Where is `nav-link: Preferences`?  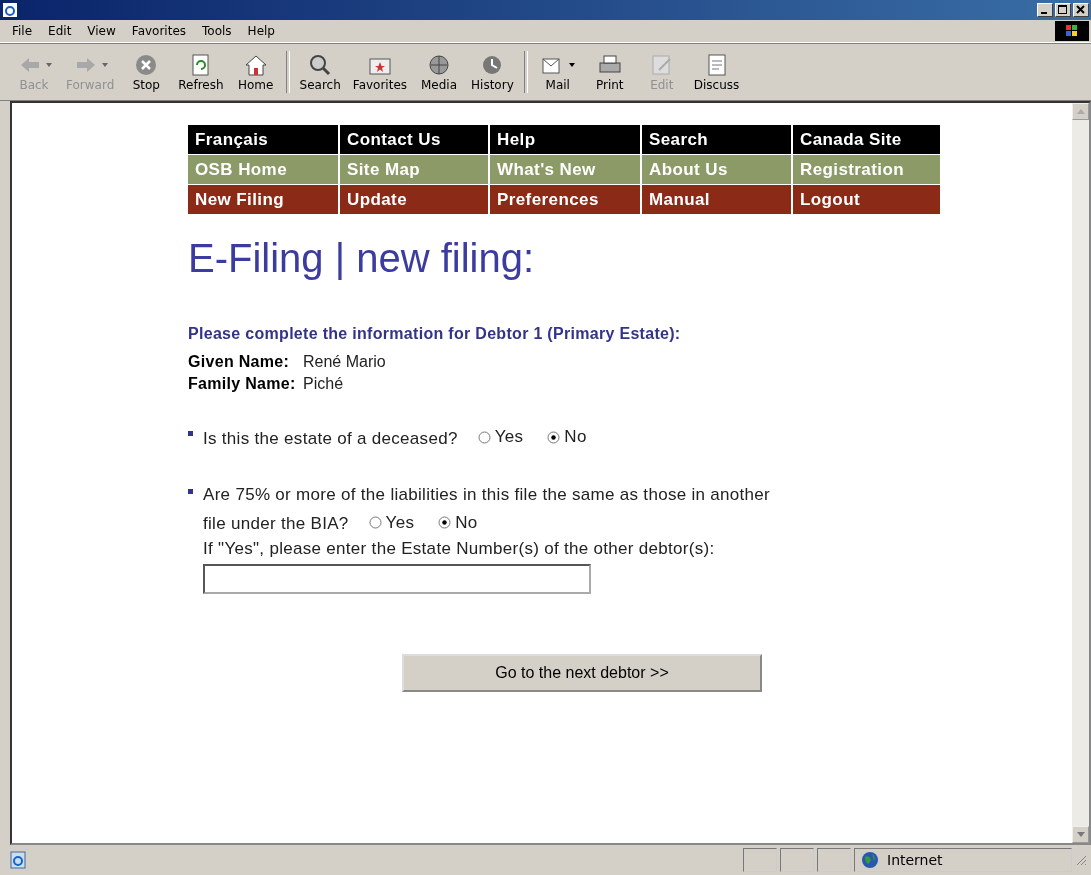 nav-link: Preferences is located at coordinates (565, 199).